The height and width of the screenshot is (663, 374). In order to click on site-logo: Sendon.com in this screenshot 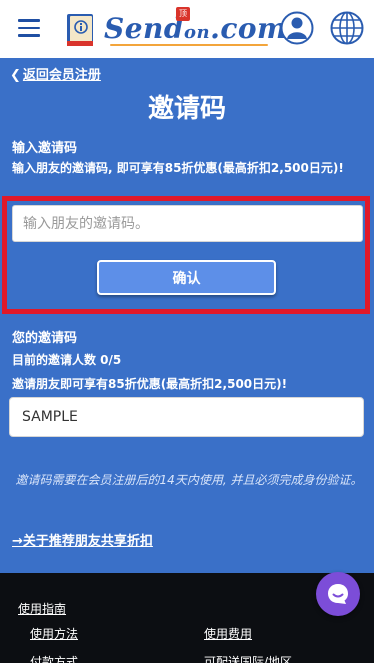, I will do `click(195, 30)`.